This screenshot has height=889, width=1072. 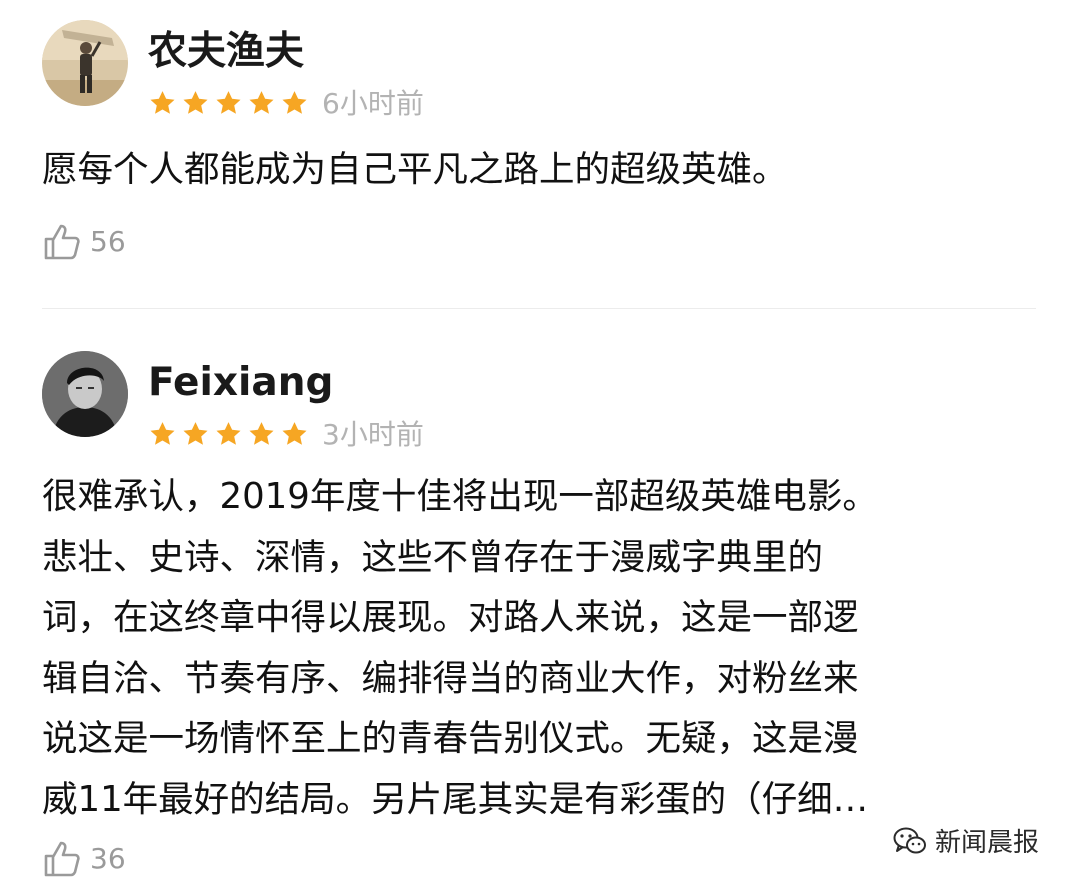 I want to click on comment-text-line: 很难承认，2019年度十佳将出现一部超级英雄电影。, so click(x=460, y=496).